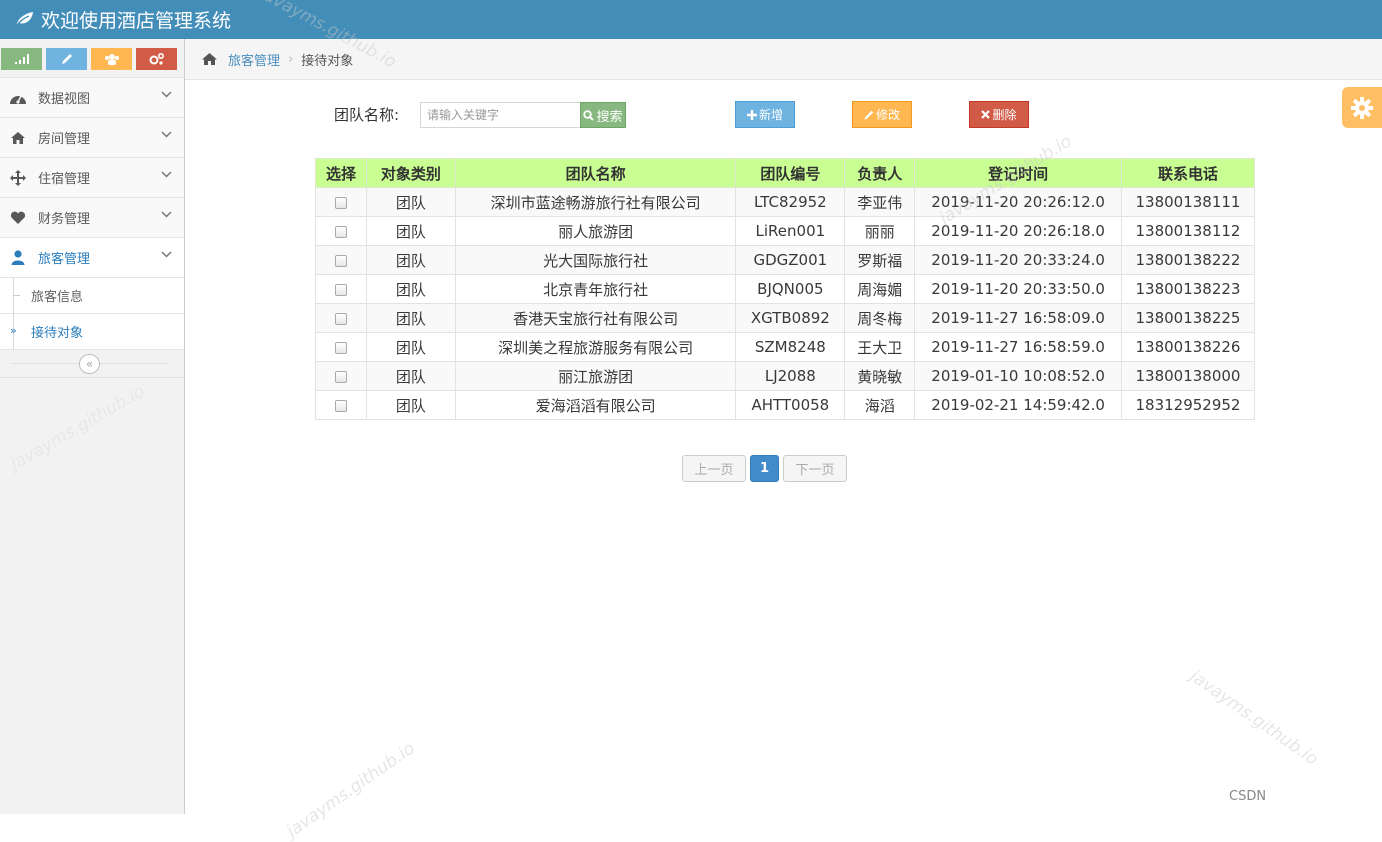  I want to click on sidebar-shortcuts, so click(92, 58).